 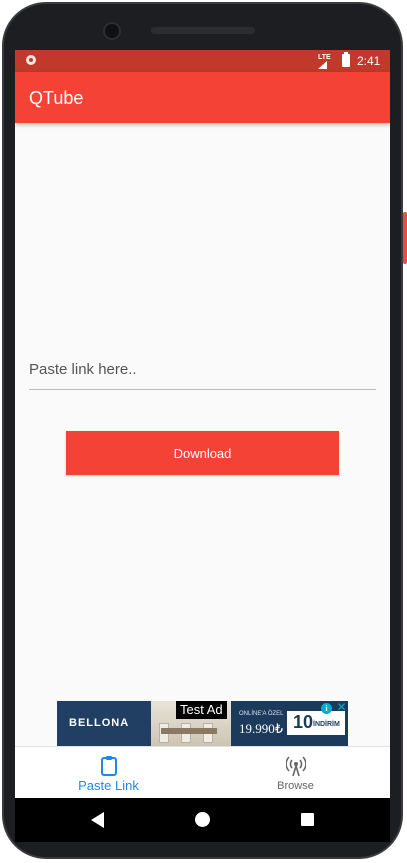 What do you see at coordinates (202, 61) in the screenshot?
I see `status-bar: LTE 2:41` at bounding box center [202, 61].